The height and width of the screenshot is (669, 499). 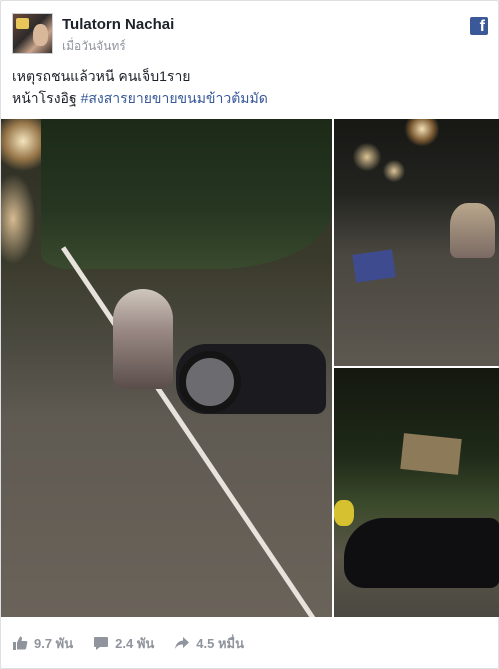 I want to click on post-text-prefix: หน้าโรงอิฐ, so click(x=46, y=98).